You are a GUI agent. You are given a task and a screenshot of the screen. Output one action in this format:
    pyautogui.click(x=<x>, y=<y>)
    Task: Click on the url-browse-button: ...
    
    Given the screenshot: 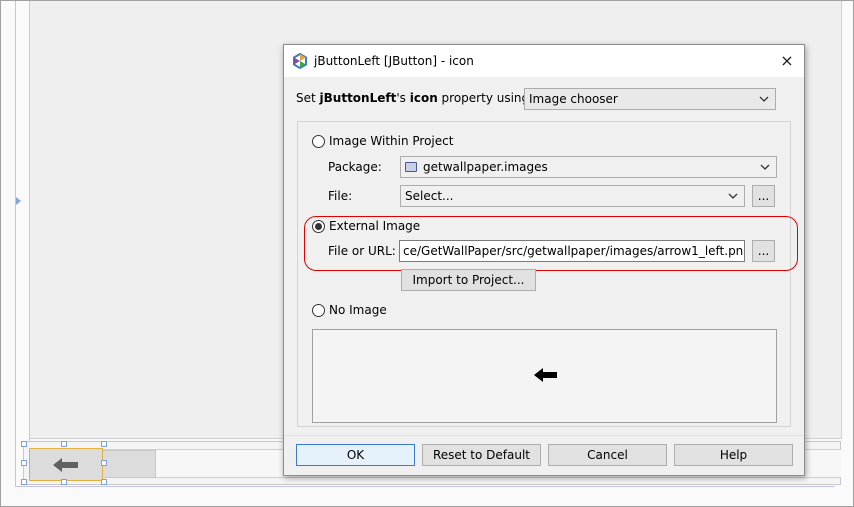 What is the action you would take?
    pyautogui.click(x=763, y=251)
    